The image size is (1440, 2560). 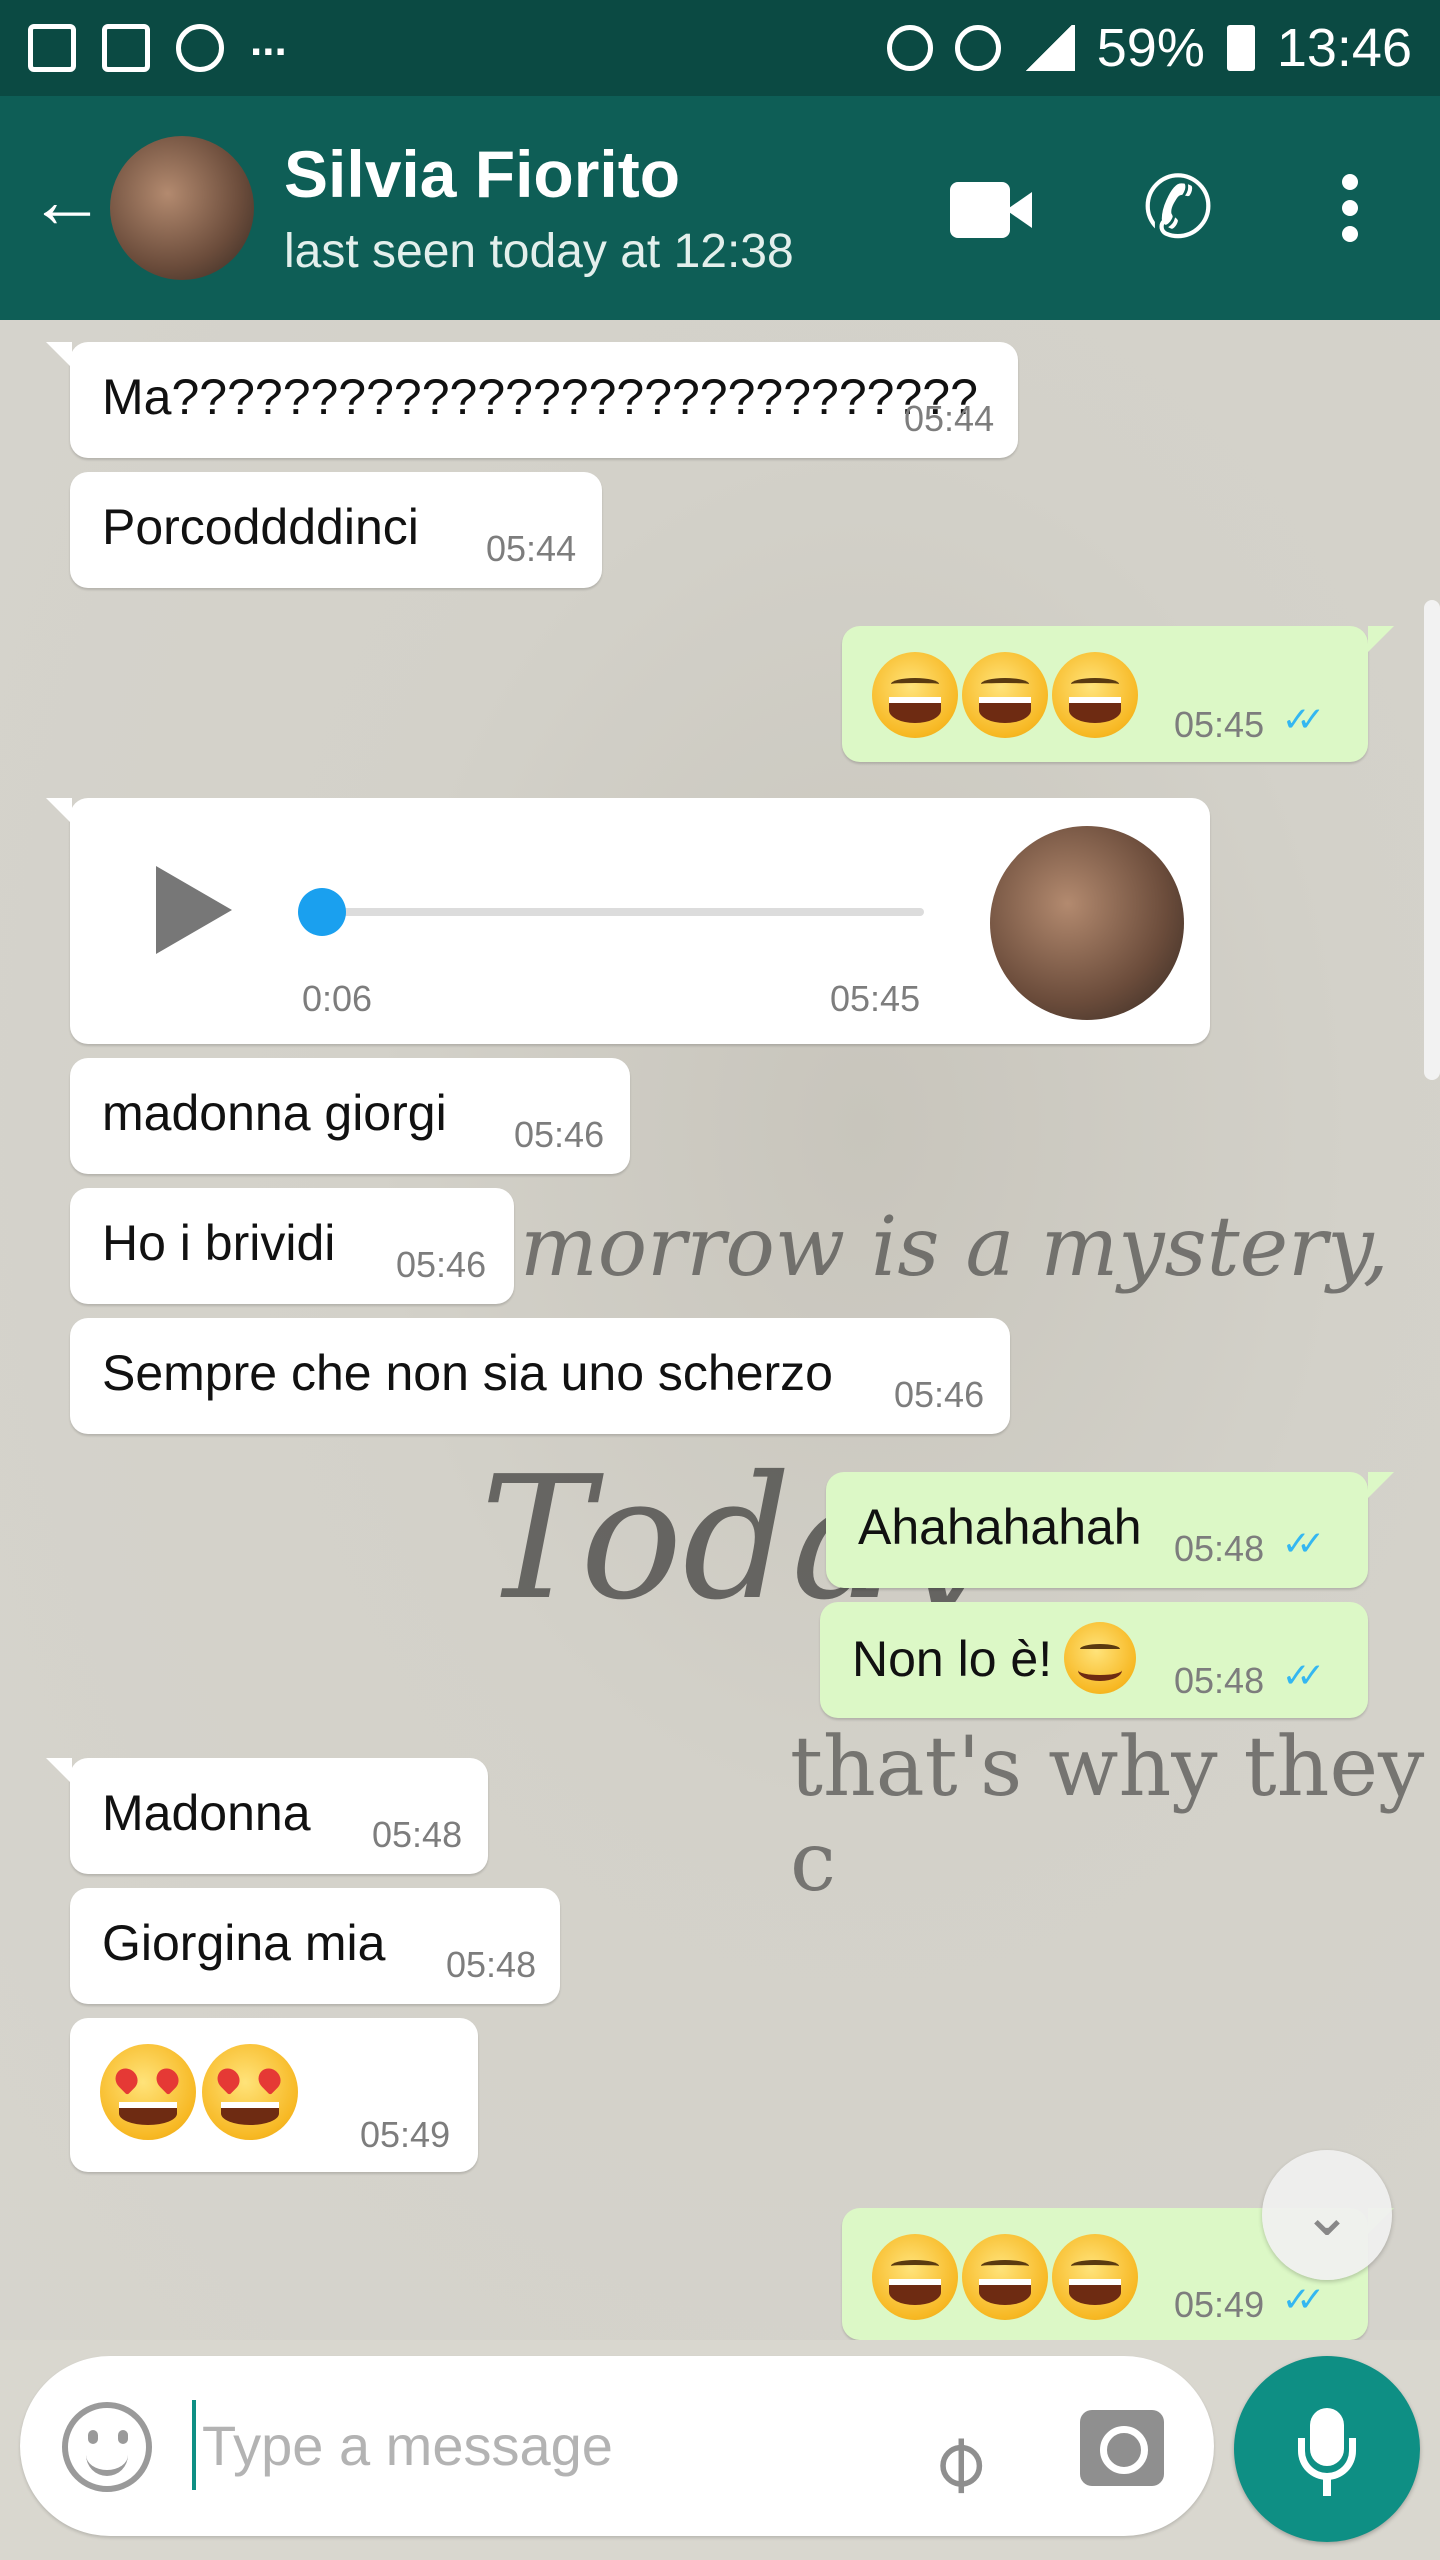 I want to click on alarm-icon, so click(x=909, y=48).